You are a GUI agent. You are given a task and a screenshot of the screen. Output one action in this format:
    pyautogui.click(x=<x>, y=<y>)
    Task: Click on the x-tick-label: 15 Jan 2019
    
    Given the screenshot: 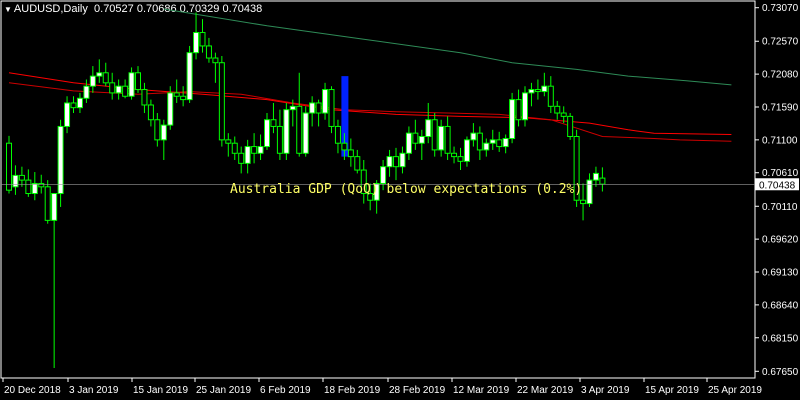 What is the action you would take?
    pyautogui.click(x=160, y=390)
    